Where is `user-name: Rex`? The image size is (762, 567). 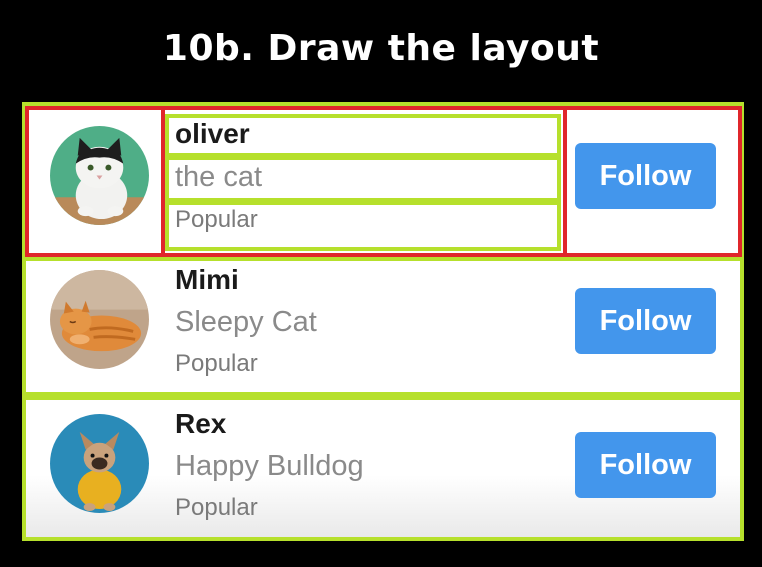
user-name: Rex is located at coordinates (201, 423).